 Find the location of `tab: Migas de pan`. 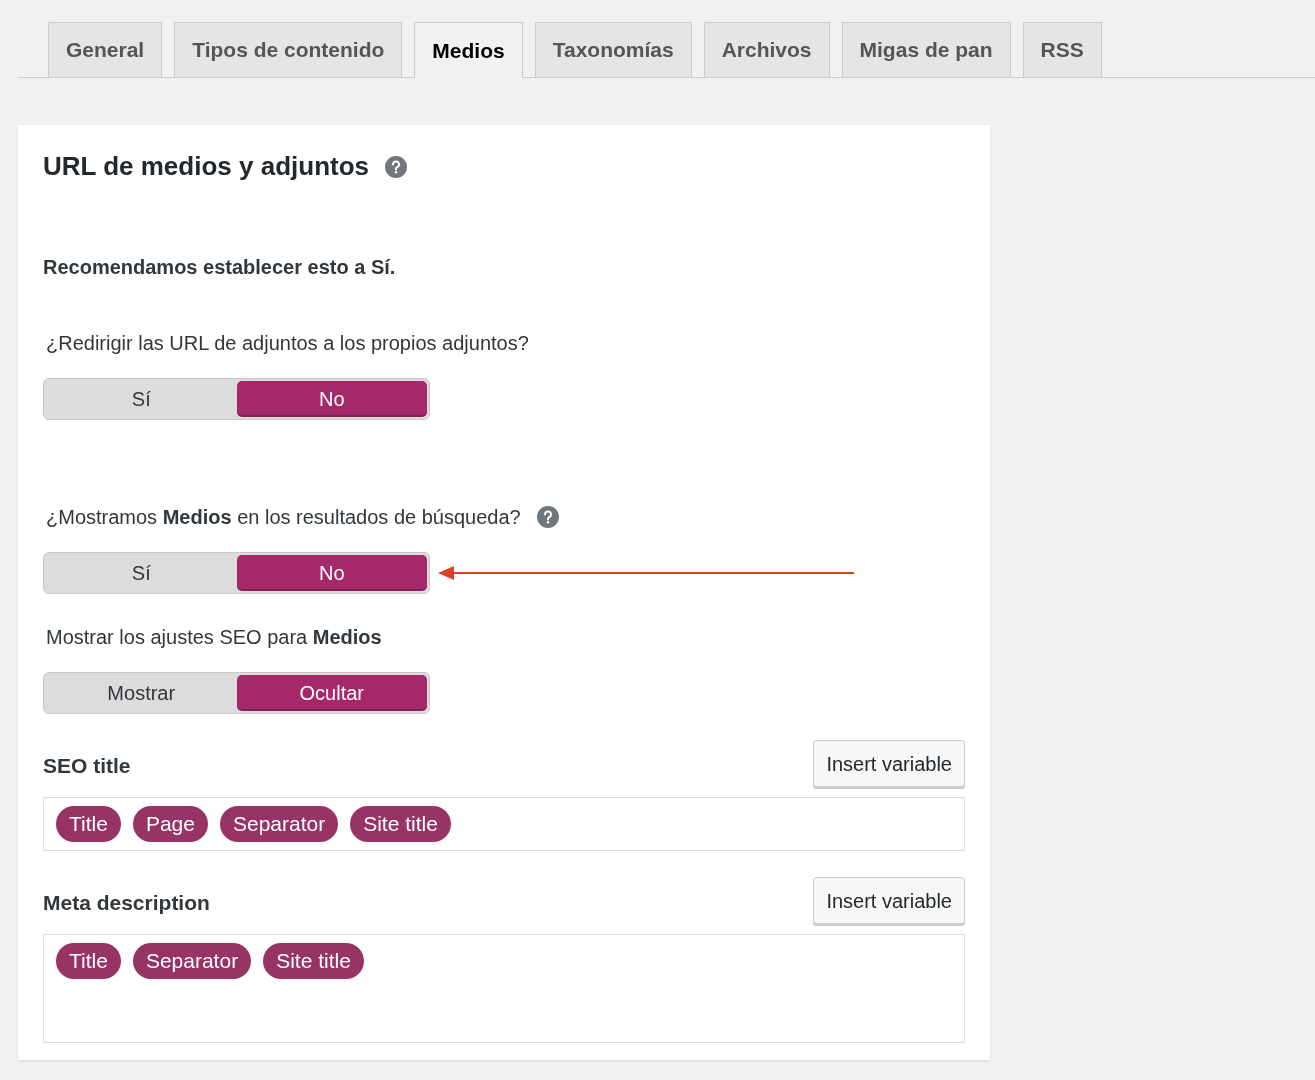

tab: Migas de pan is located at coordinates (926, 49).